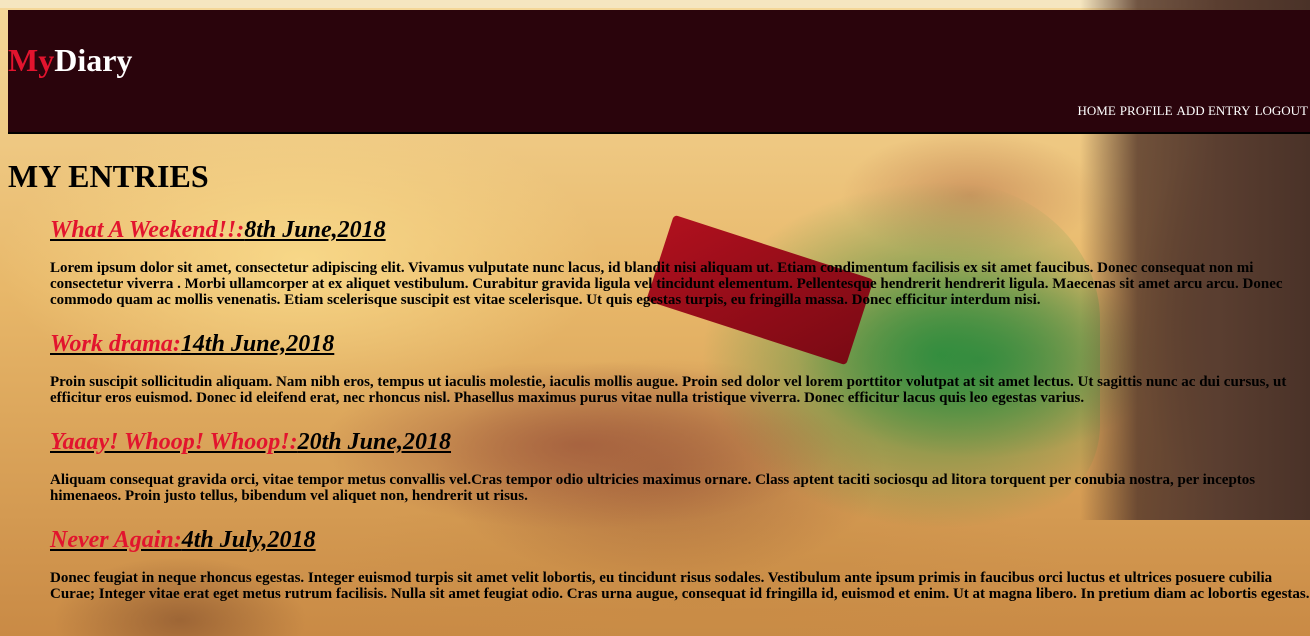  I want to click on logo-my: My, so click(31, 60).